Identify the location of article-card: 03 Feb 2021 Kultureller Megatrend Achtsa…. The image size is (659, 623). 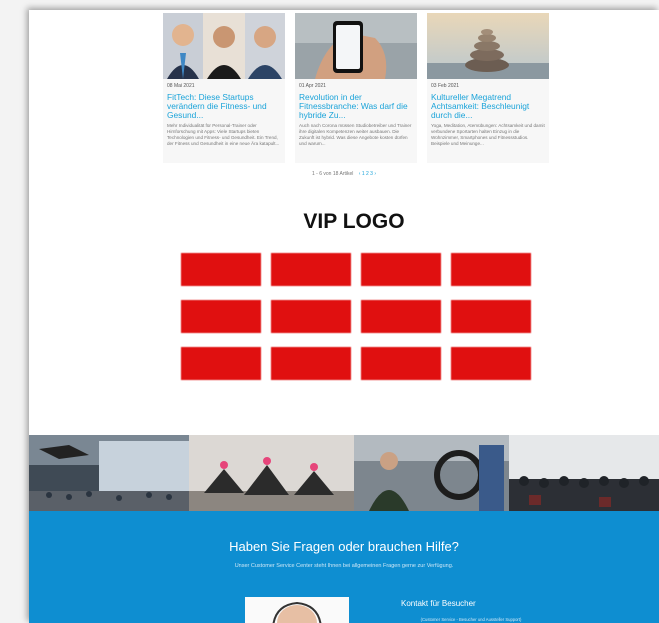
(488, 88).